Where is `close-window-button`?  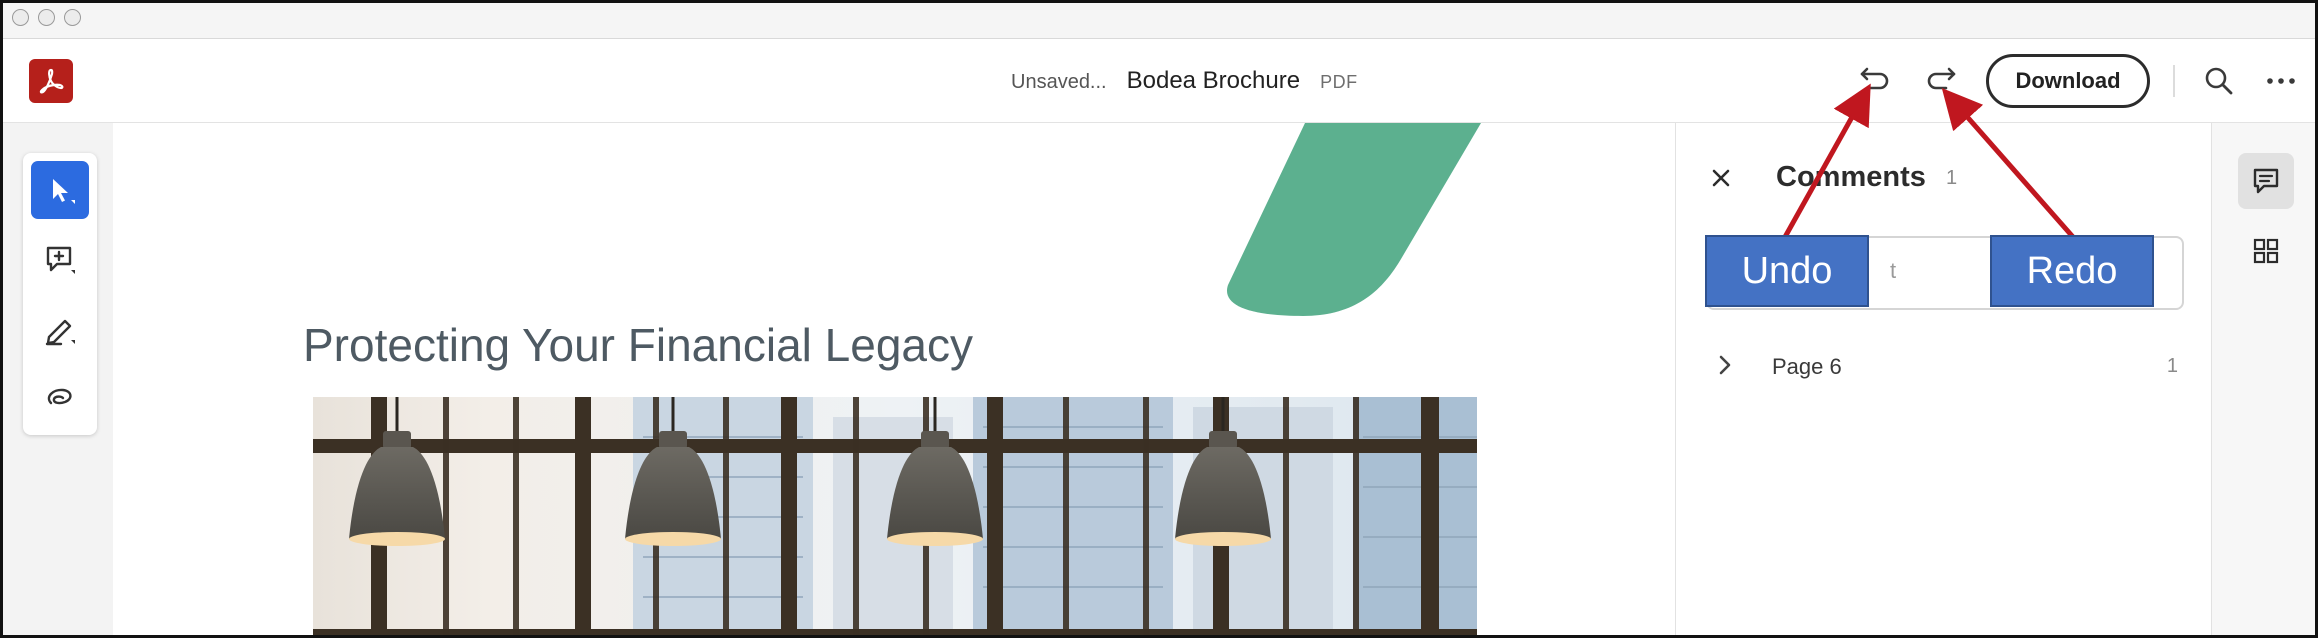
close-window-button is located at coordinates (20, 17).